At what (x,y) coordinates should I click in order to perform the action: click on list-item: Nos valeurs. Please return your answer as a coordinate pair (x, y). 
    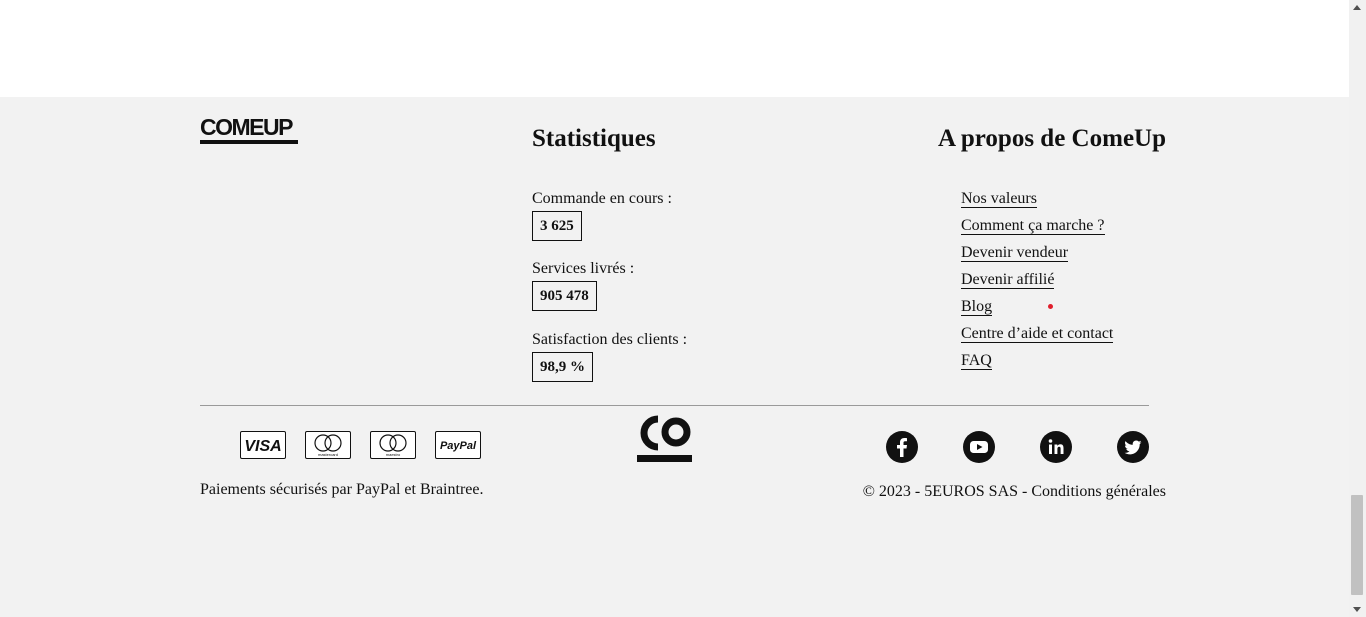
    Looking at the image, I should click on (1037, 202).